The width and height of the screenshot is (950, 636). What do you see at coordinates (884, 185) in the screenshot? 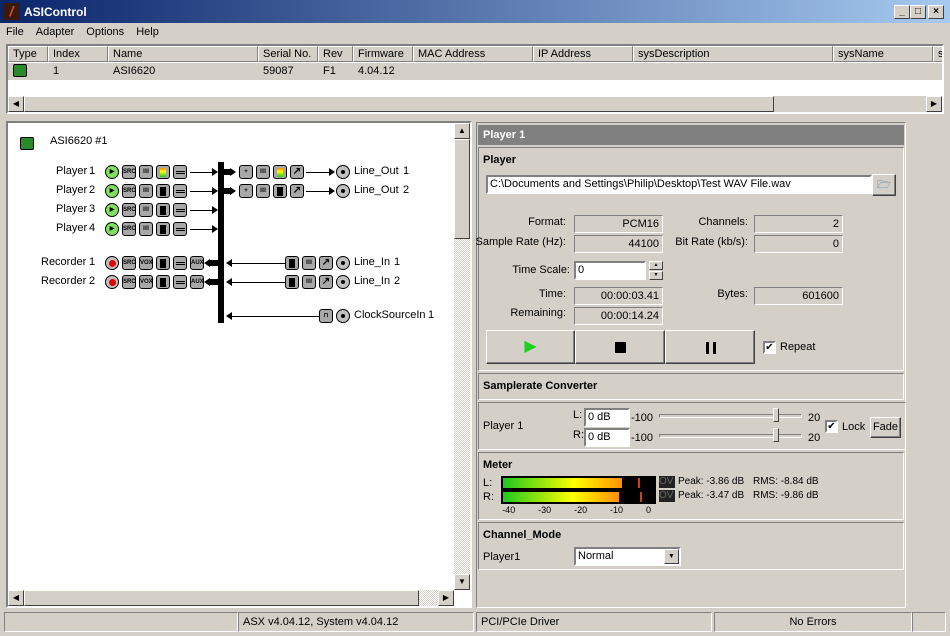
I see `browse-folder-icon: 🗁` at bounding box center [884, 185].